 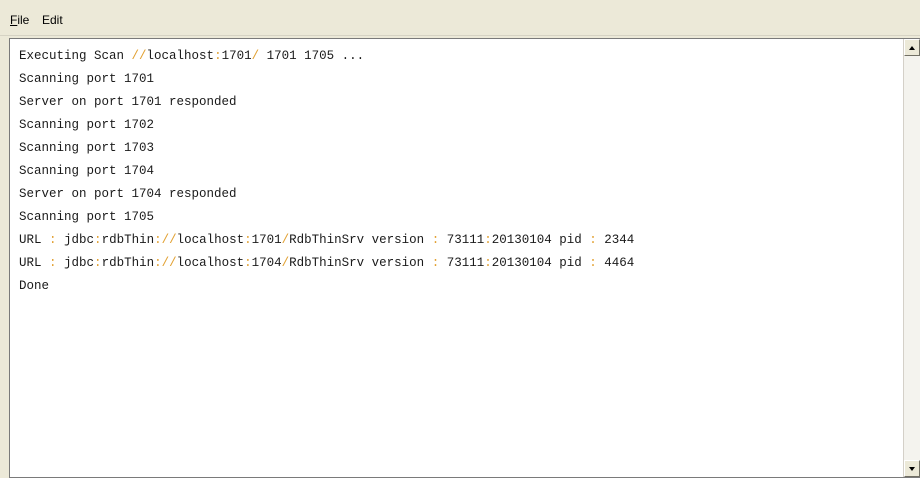 I want to click on menu-file-label: ile, so click(x=23, y=20).